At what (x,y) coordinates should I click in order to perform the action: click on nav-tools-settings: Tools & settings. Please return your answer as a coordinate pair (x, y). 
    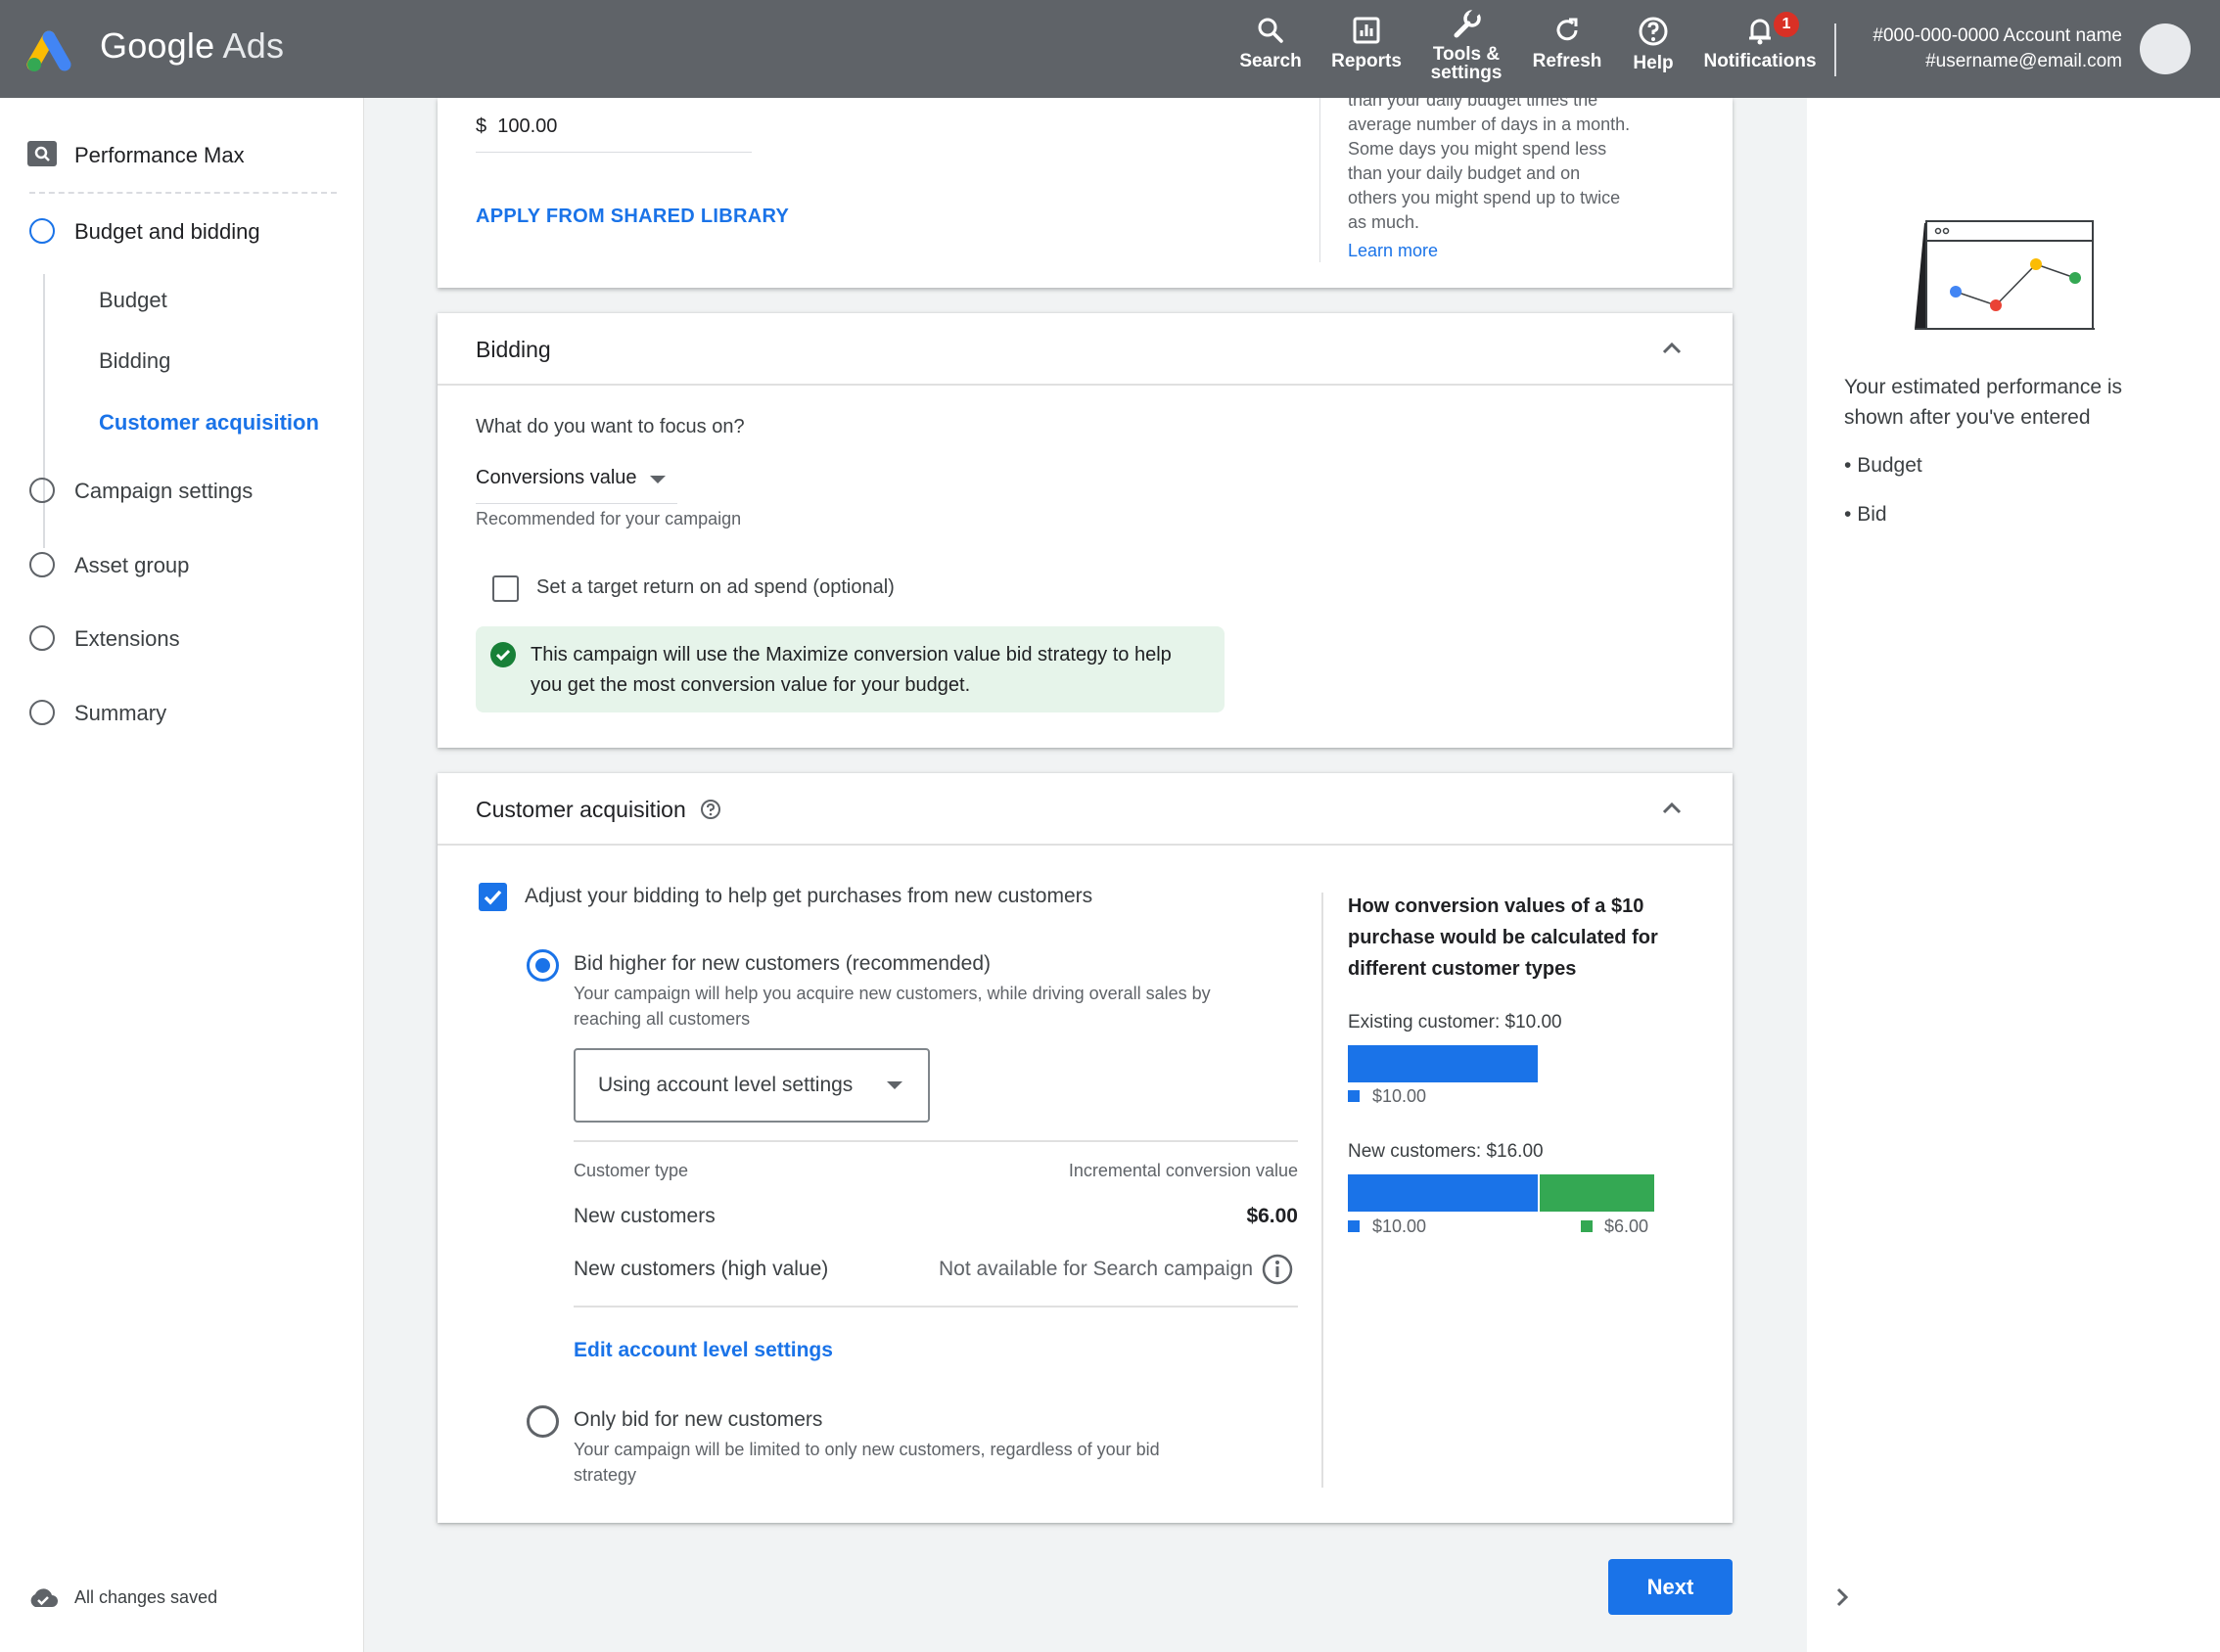
    Looking at the image, I should click on (1466, 47).